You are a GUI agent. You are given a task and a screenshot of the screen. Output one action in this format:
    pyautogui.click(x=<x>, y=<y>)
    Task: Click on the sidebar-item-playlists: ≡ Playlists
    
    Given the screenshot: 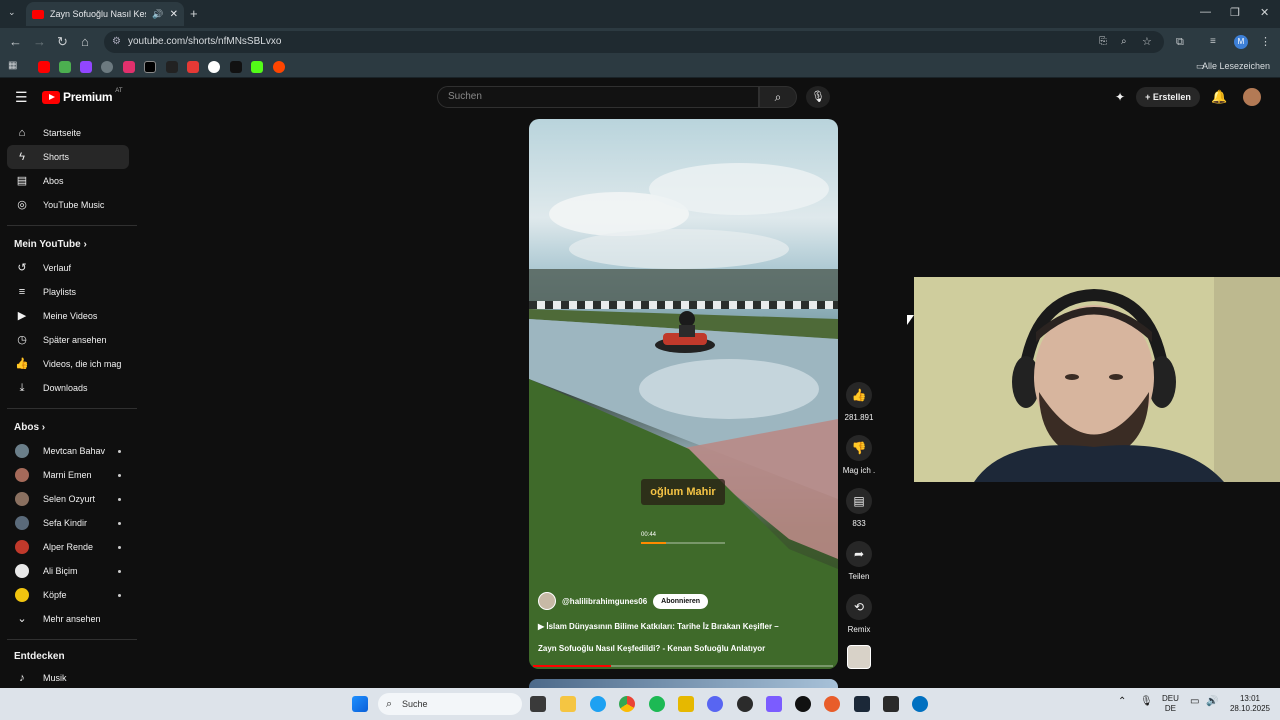 What is the action you would take?
    pyautogui.click(x=68, y=292)
    